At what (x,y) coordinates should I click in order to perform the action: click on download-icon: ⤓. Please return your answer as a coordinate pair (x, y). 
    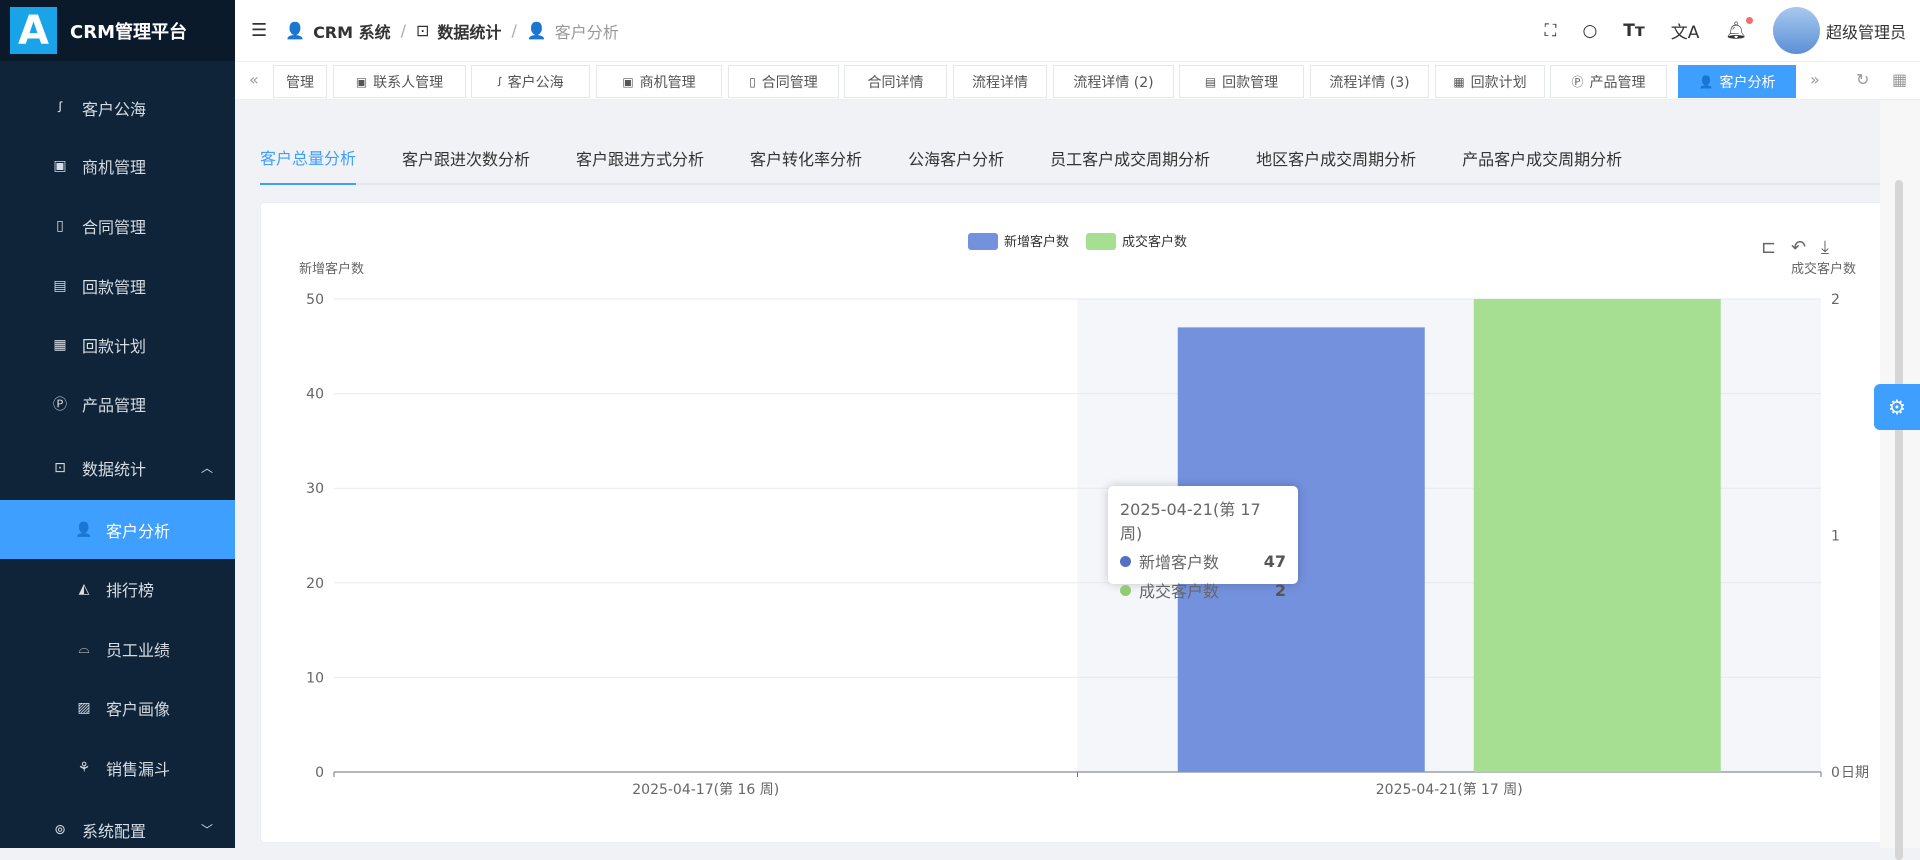
    Looking at the image, I should click on (1825, 247).